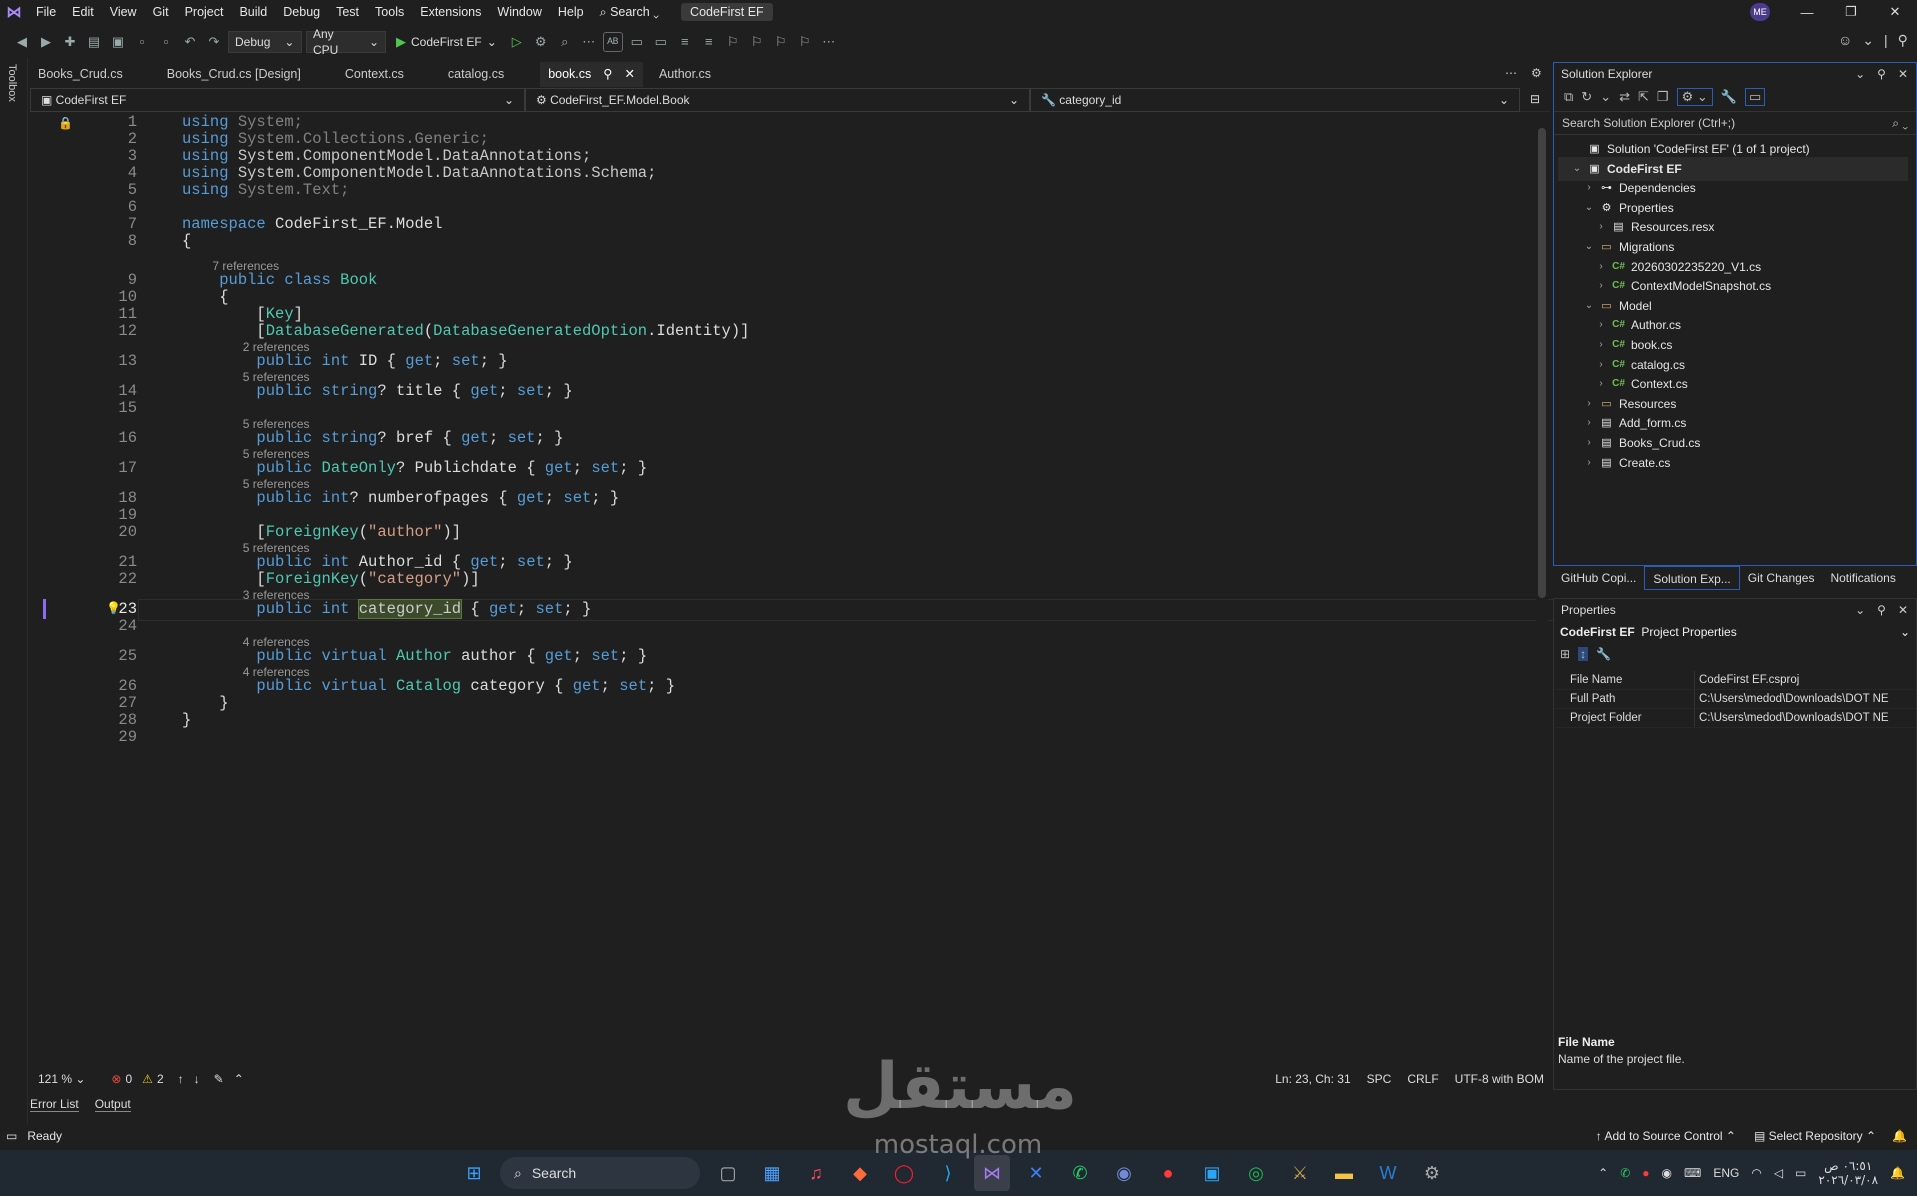 Image resolution: width=1917 pixels, height=1196 pixels. I want to click on search-icon: ⌕ ⌄, so click(1904, 123).